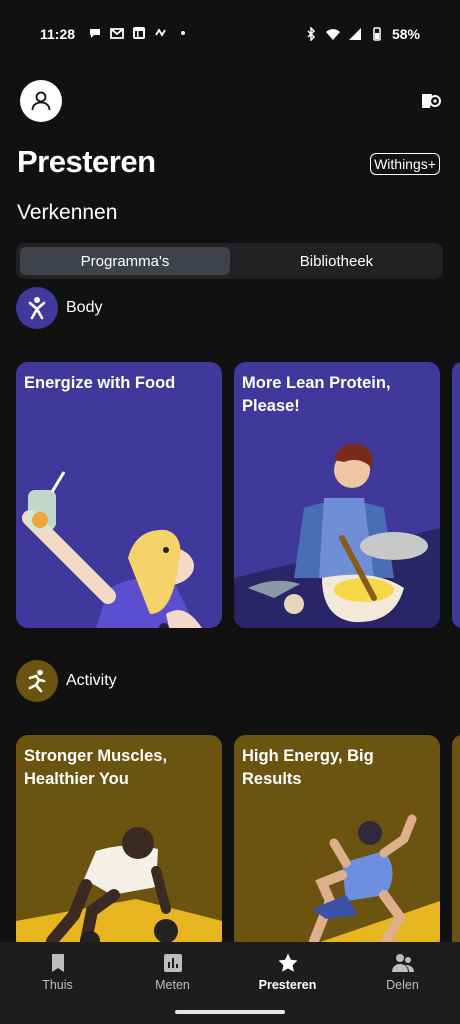 The height and width of the screenshot is (1024, 460). I want to click on card-title: Energize with Food, so click(100, 383).